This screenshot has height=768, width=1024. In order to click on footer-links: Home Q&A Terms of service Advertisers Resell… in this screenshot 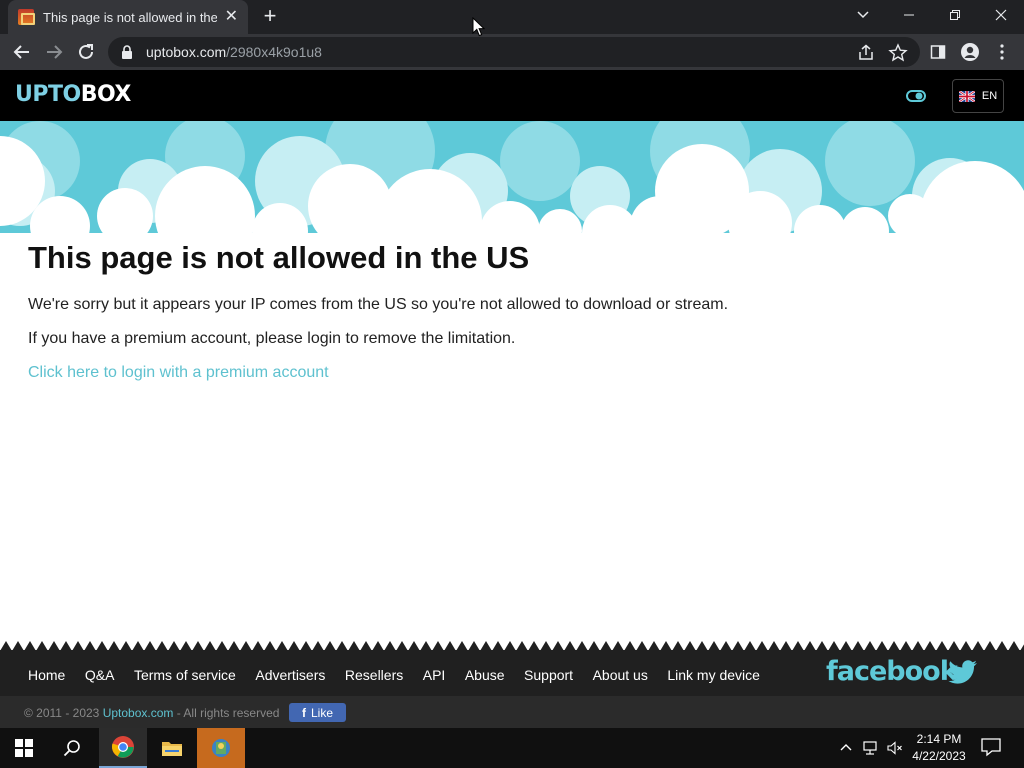, I will do `click(403, 675)`.